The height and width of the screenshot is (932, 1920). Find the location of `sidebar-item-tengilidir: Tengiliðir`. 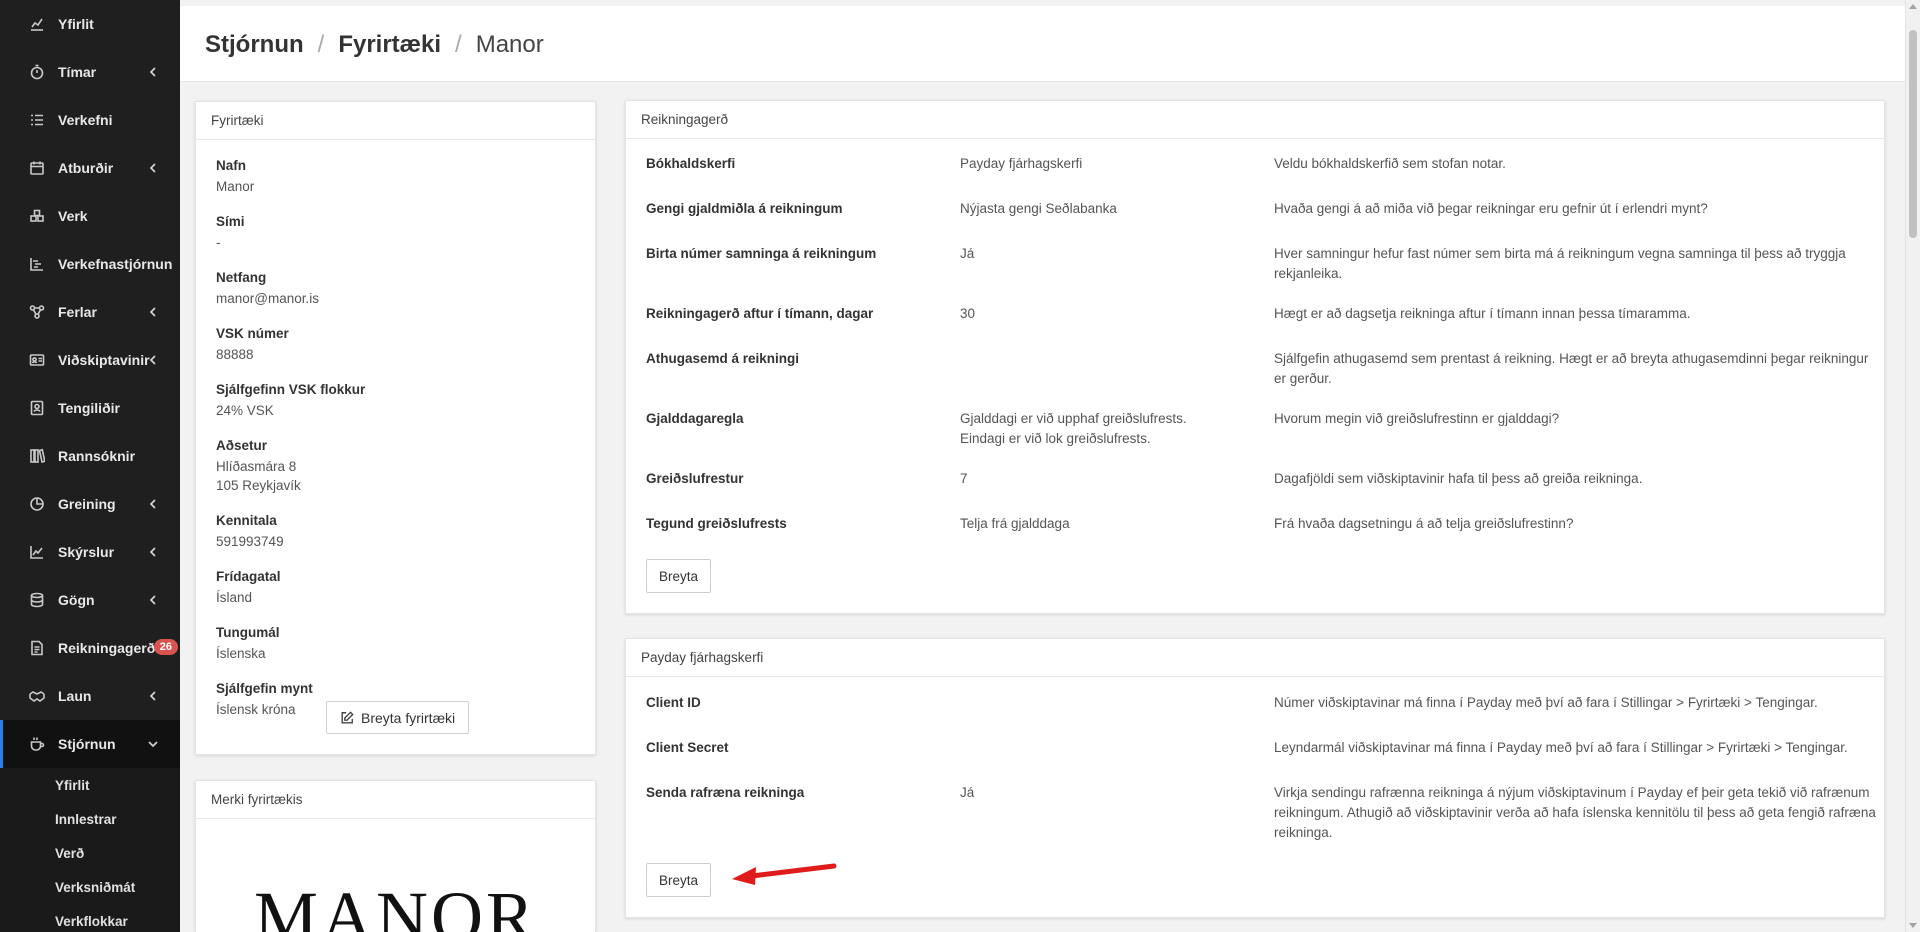

sidebar-item-tengilidir: Tengiliðir is located at coordinates (90, 408).